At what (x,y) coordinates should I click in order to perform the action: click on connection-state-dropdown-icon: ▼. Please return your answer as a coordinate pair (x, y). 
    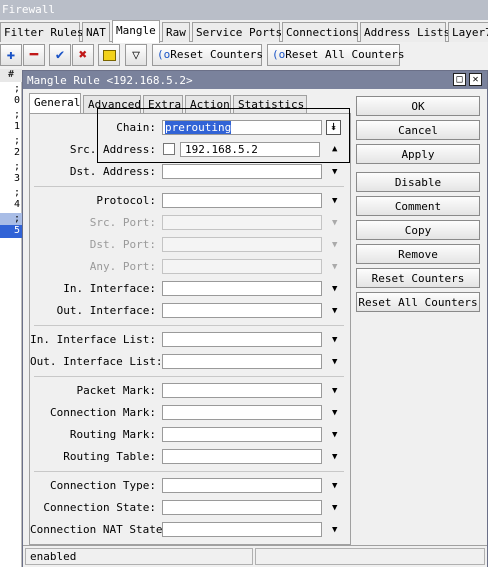
    Looking at the image, I should click on (337, 508).